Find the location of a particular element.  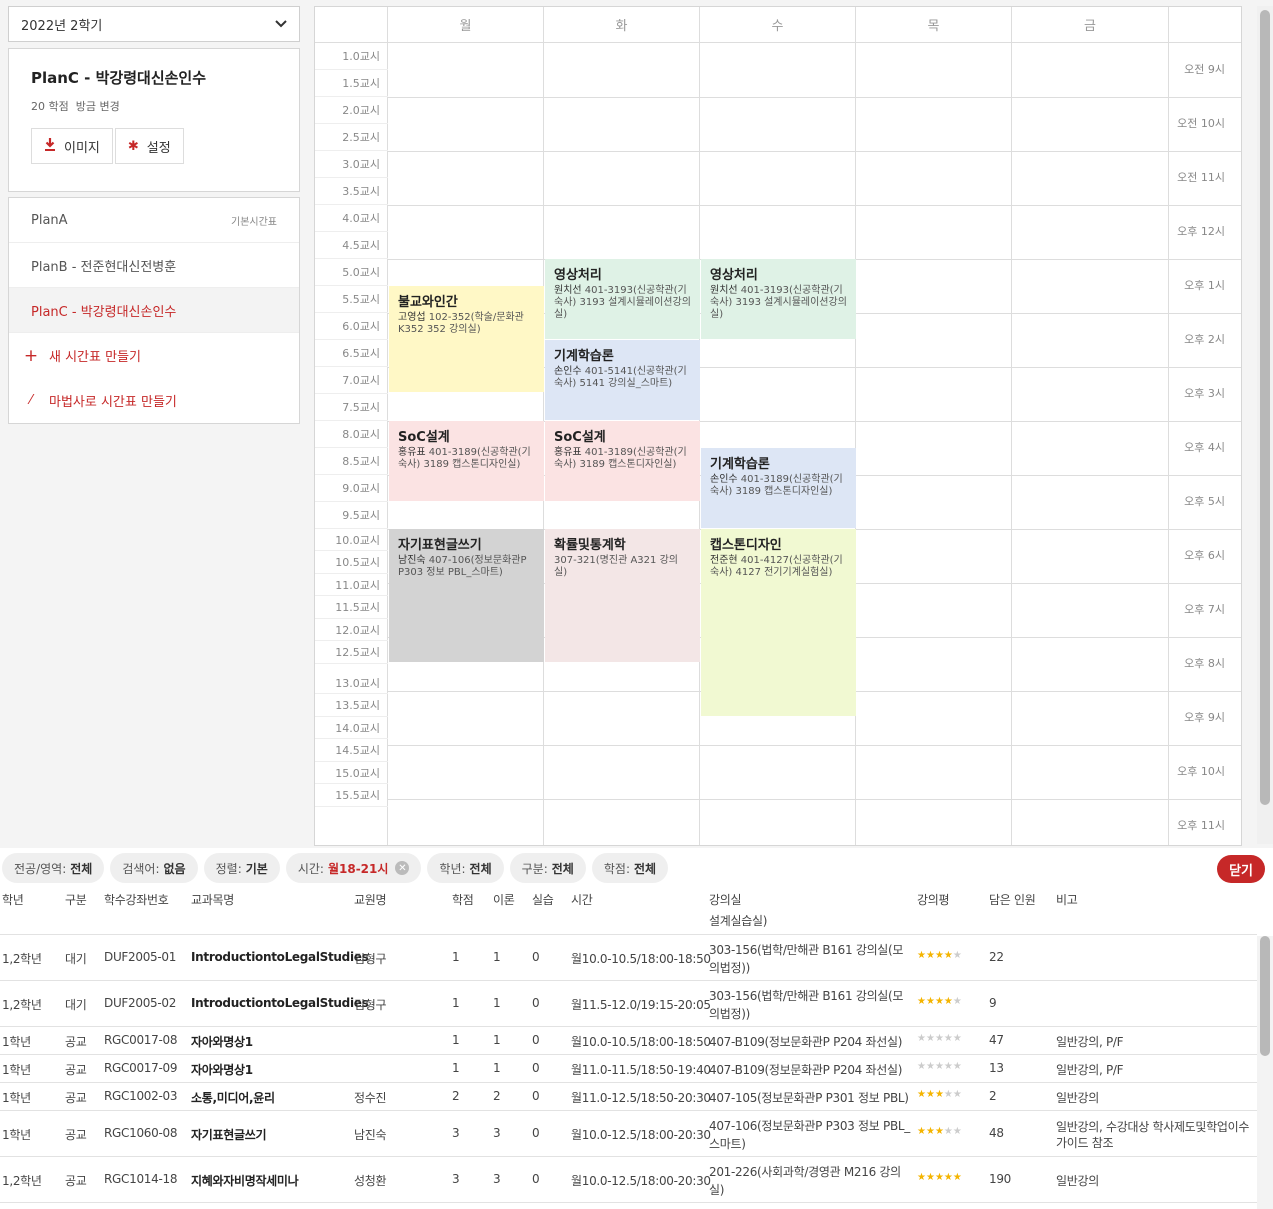

cell-name: 소통,미디어,윤리 is located at coordinates (233, 1098).